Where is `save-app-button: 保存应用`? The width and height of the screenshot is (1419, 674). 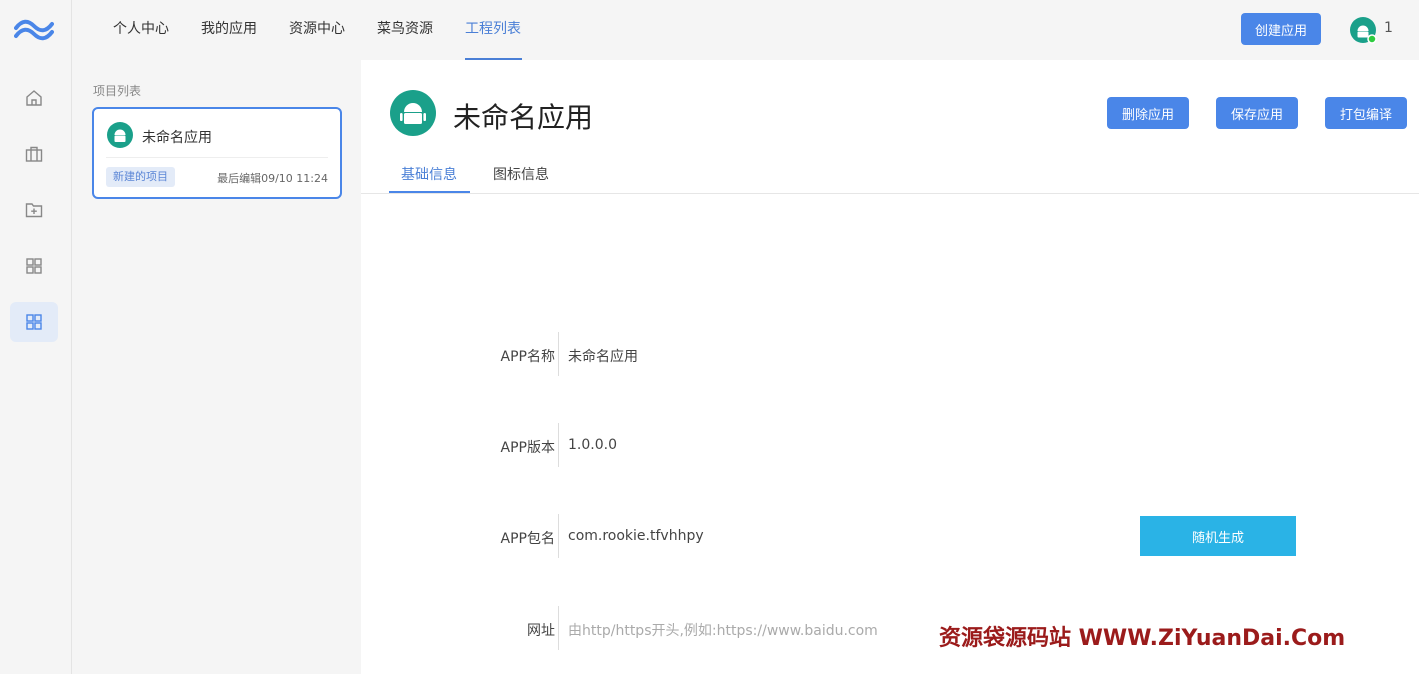 save-app-button: 保存应用 is located at coordinates (1257, 113).